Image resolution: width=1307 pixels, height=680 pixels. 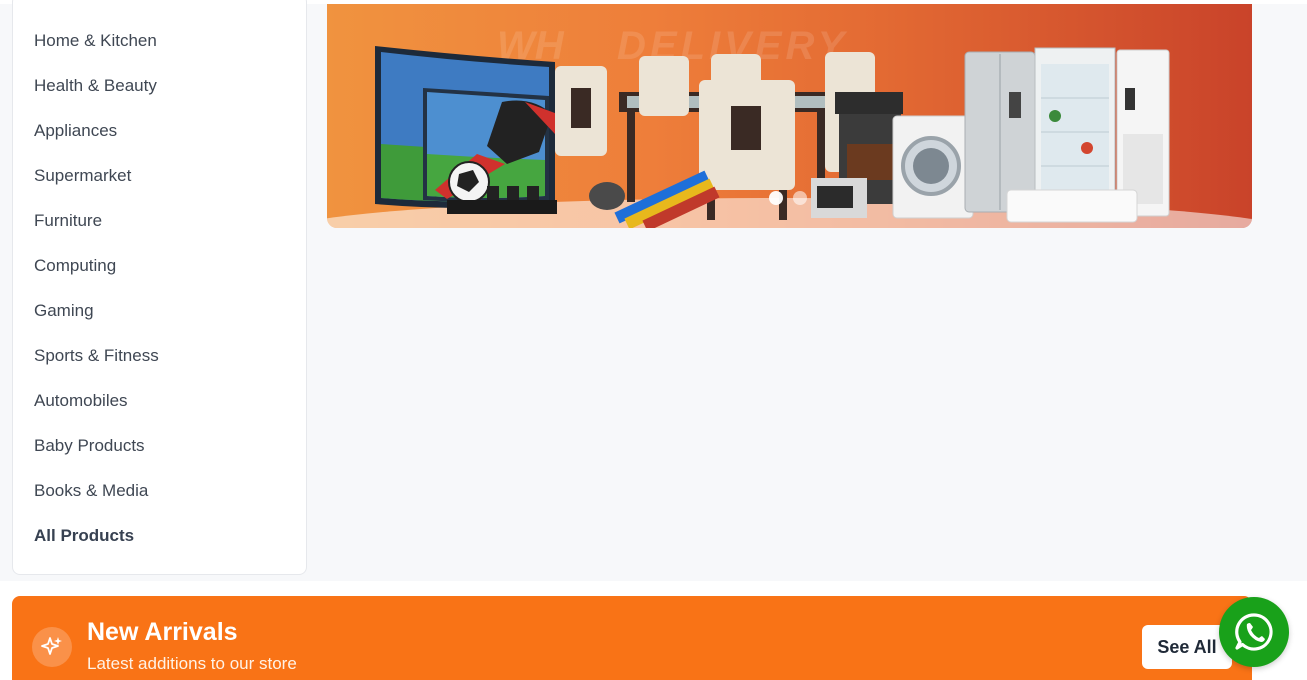 What do you see at coordinates (159, 400) in the screenshot?
I see `category-item-automobiles: Automobiles` at bounding box center [159, 400].